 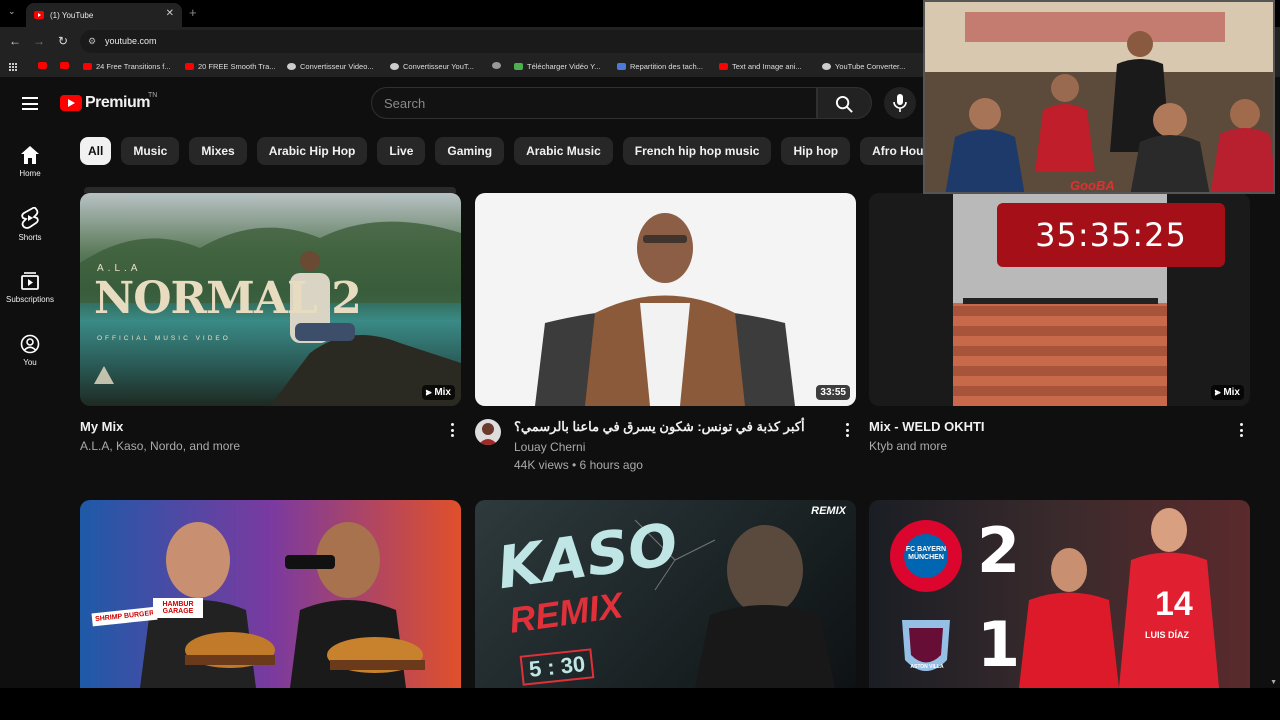 I want to click on avatar-image, so click(x=488, y=434).